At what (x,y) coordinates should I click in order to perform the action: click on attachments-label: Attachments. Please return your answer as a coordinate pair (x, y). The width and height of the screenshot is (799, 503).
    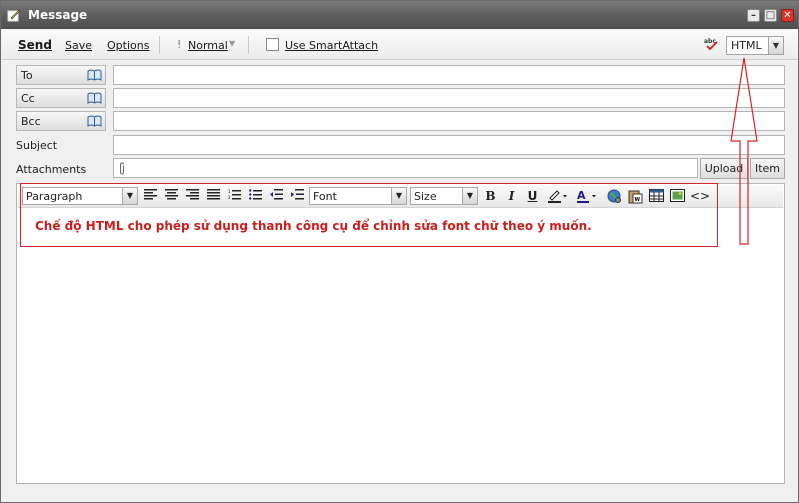
    Looking at the image, I should click on (51, 169).